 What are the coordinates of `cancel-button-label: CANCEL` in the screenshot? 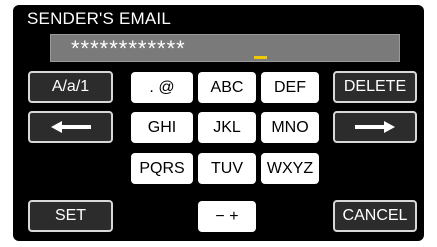 It's located at (375, 215).